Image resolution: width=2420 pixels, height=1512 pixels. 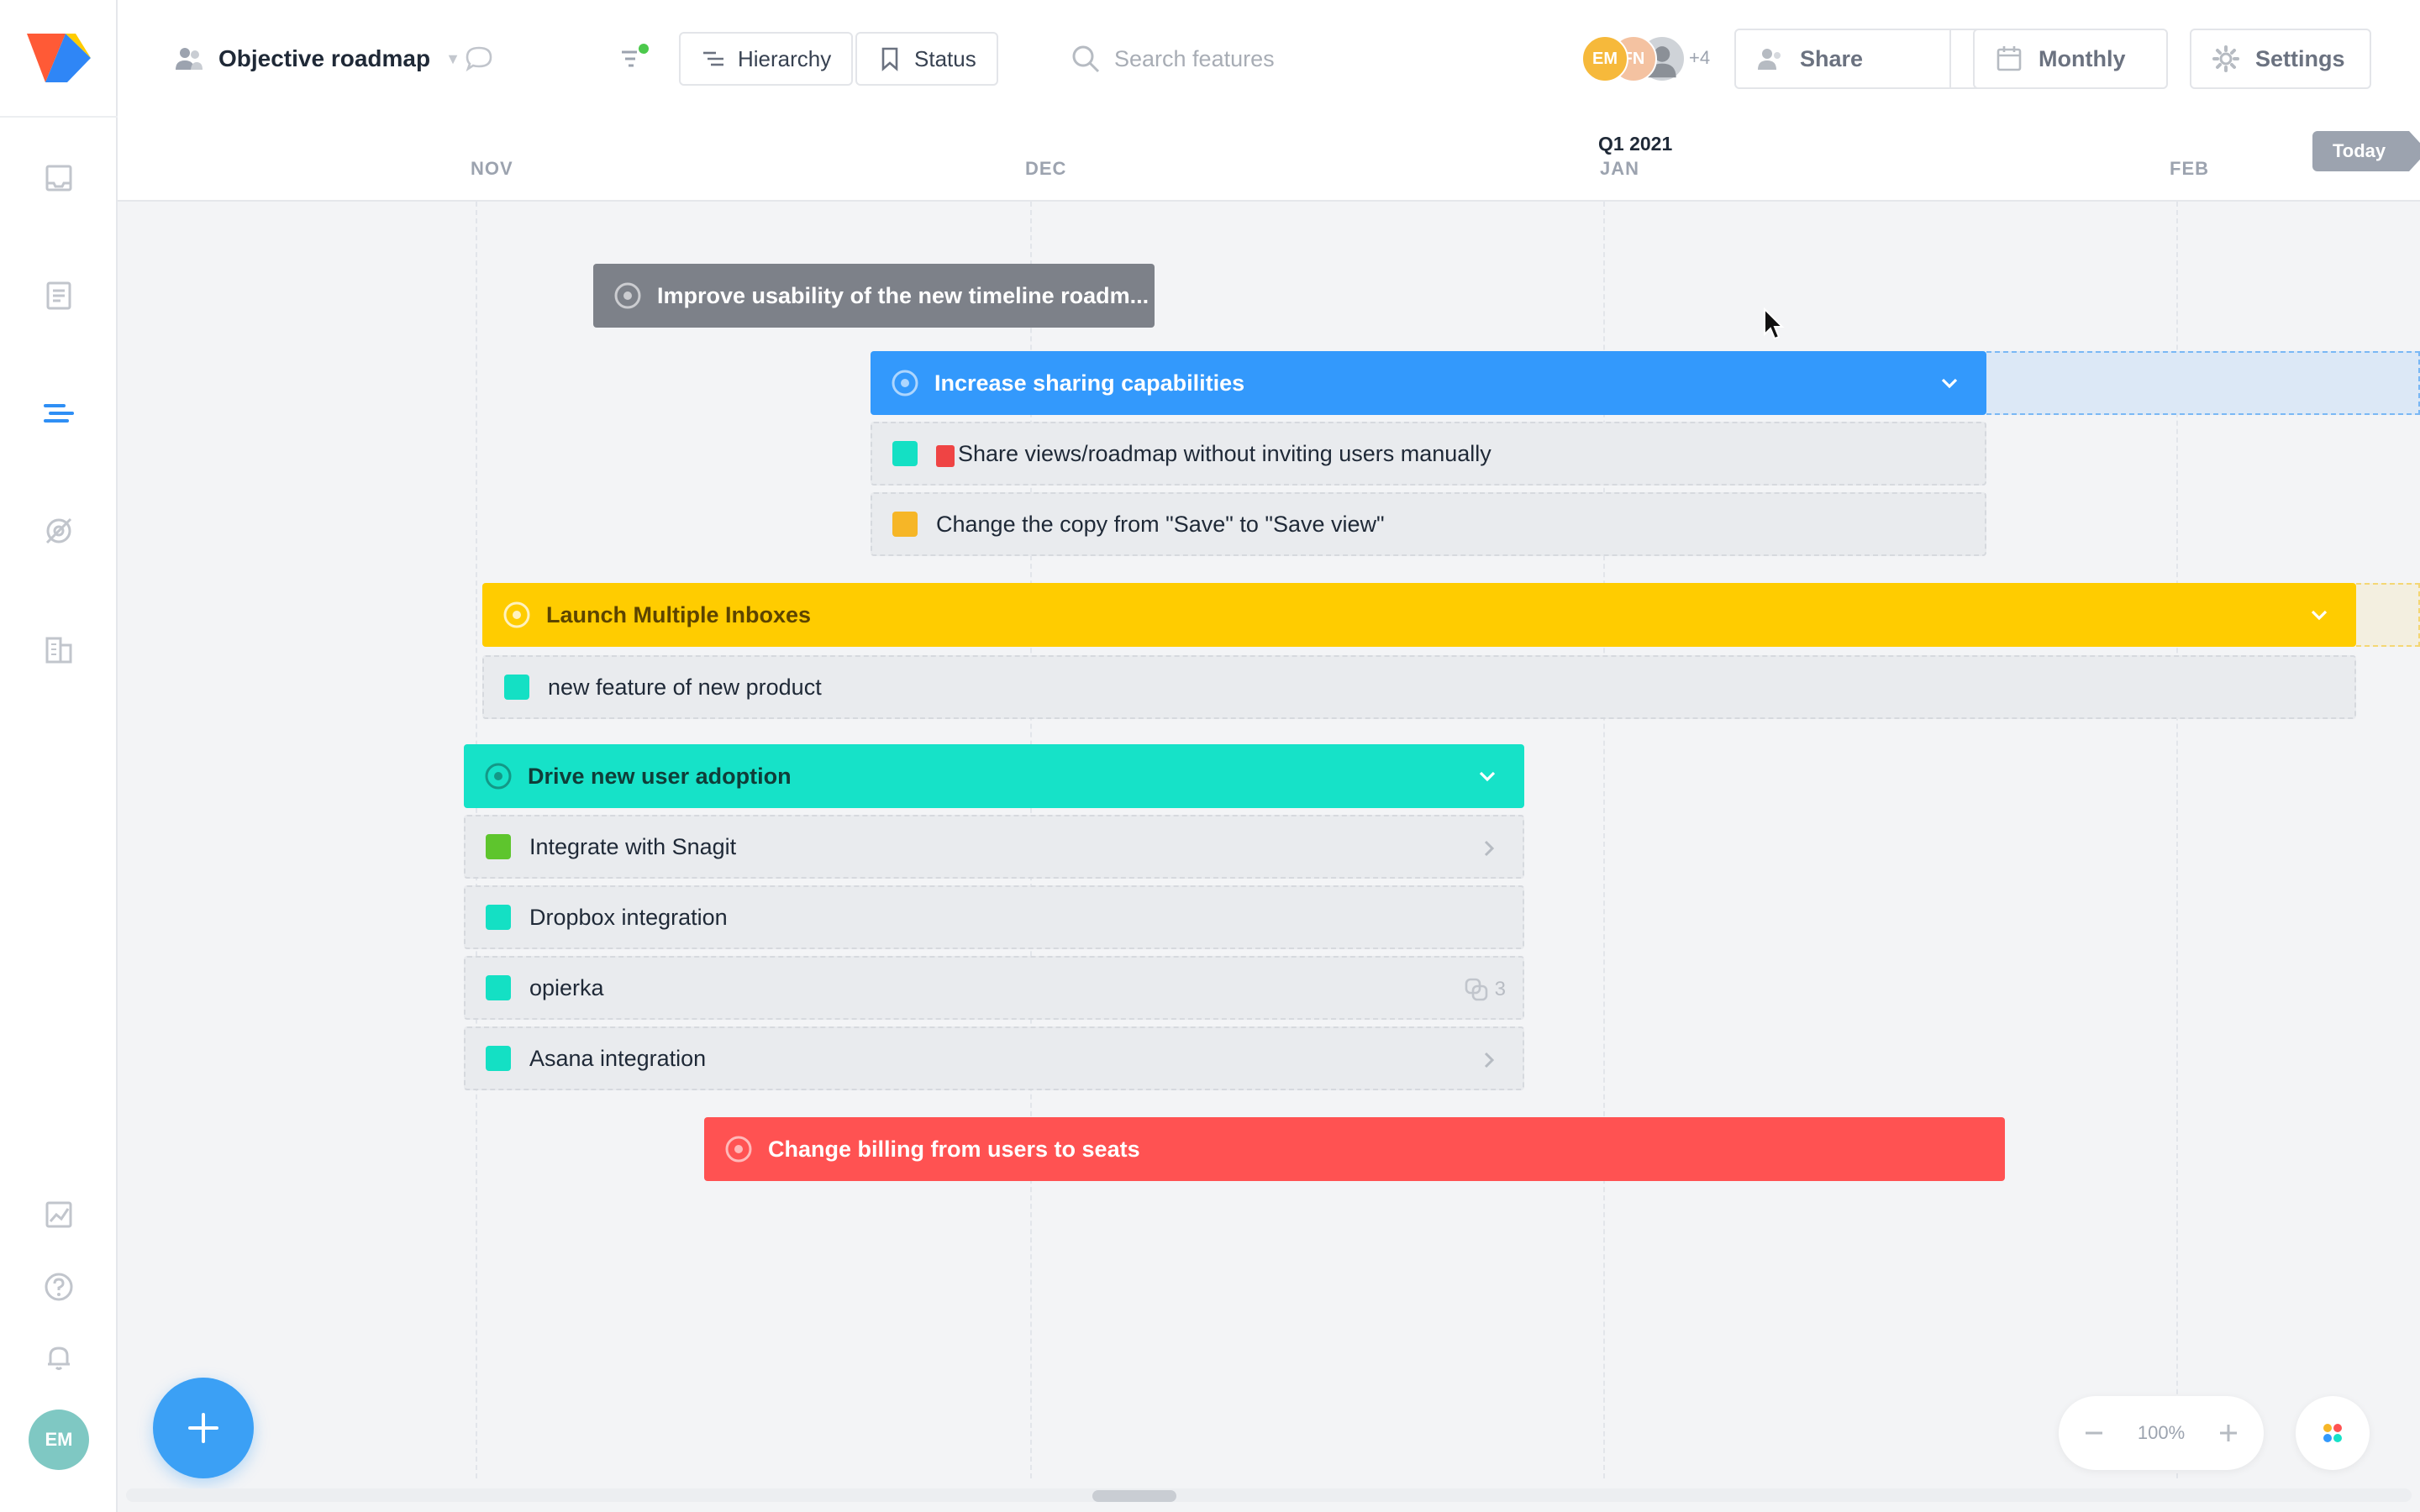 What do you see at coordinates (1476, 989) in the screenshot?
I see `link-icon` at bounding box center [1476, 989].